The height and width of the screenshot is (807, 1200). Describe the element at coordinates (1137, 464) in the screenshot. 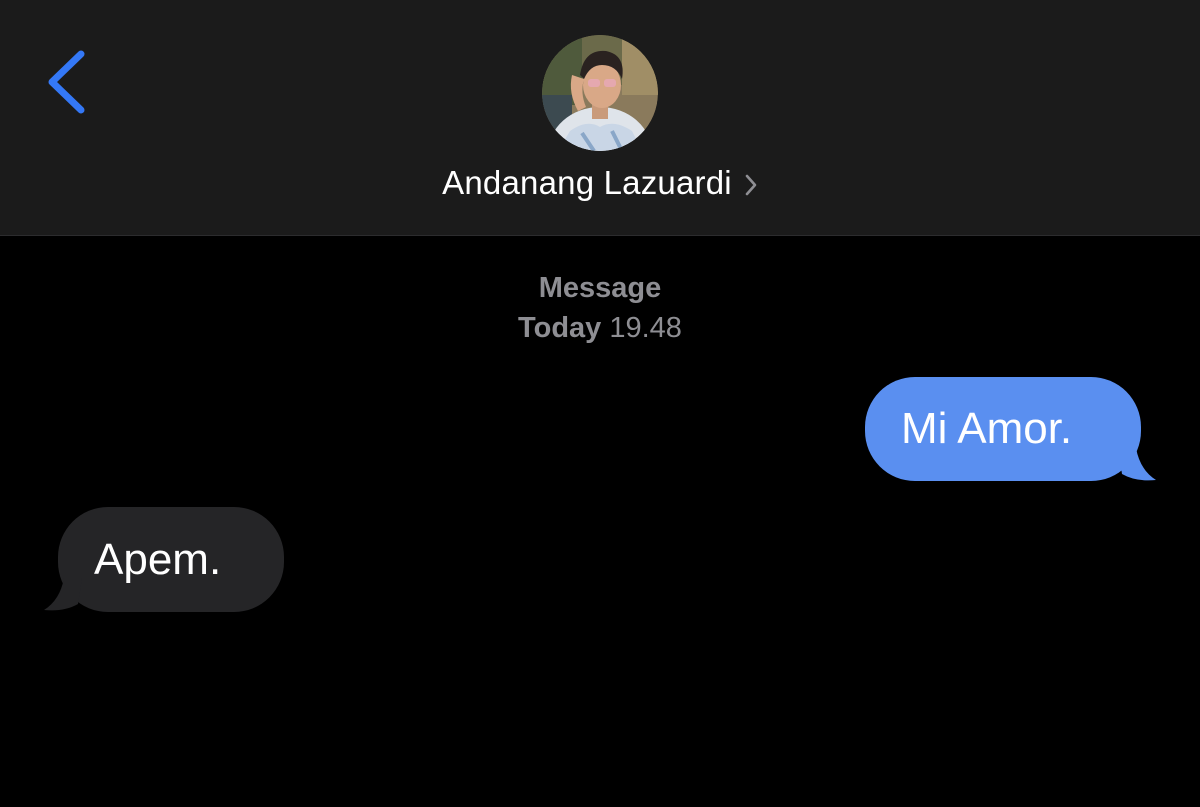

I see `bubble-tail-sent` at that location.